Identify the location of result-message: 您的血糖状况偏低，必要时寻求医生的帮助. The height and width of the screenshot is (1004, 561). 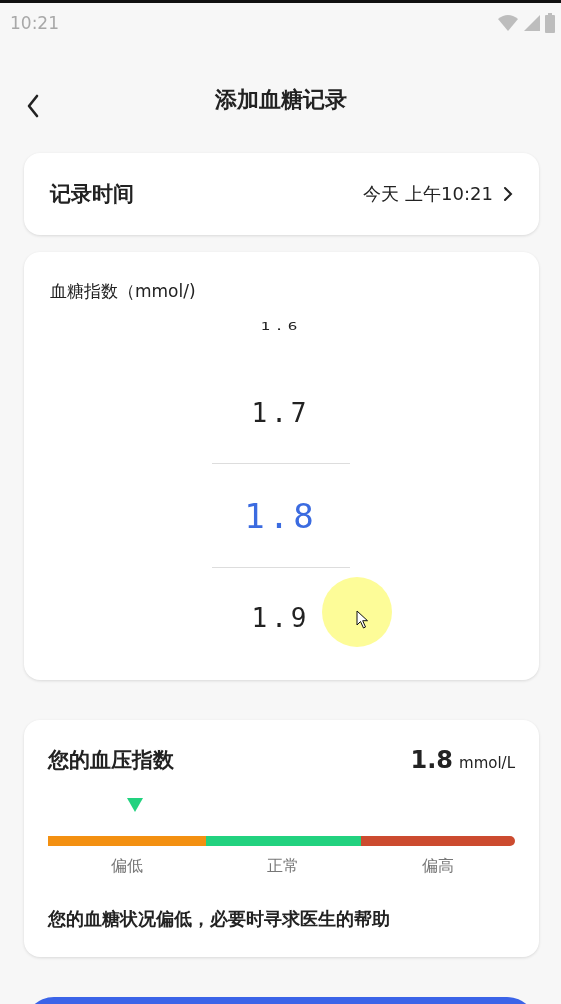
(219, 919).